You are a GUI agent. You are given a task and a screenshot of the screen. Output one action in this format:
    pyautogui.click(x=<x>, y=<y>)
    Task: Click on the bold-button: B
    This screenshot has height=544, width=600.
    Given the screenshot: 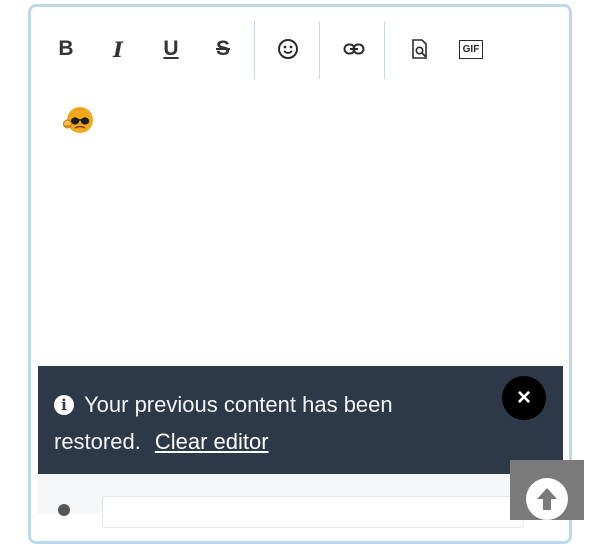 What is the action you would take?
    pyautogui.click(x=66, y=49)
    